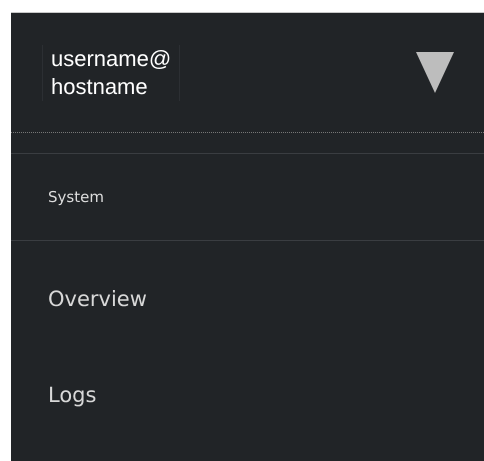  What do you see at coordinates (111, 72) in the screenshot?
I see `host-switcher: username@ hostname` at bounding box center [111, 72].